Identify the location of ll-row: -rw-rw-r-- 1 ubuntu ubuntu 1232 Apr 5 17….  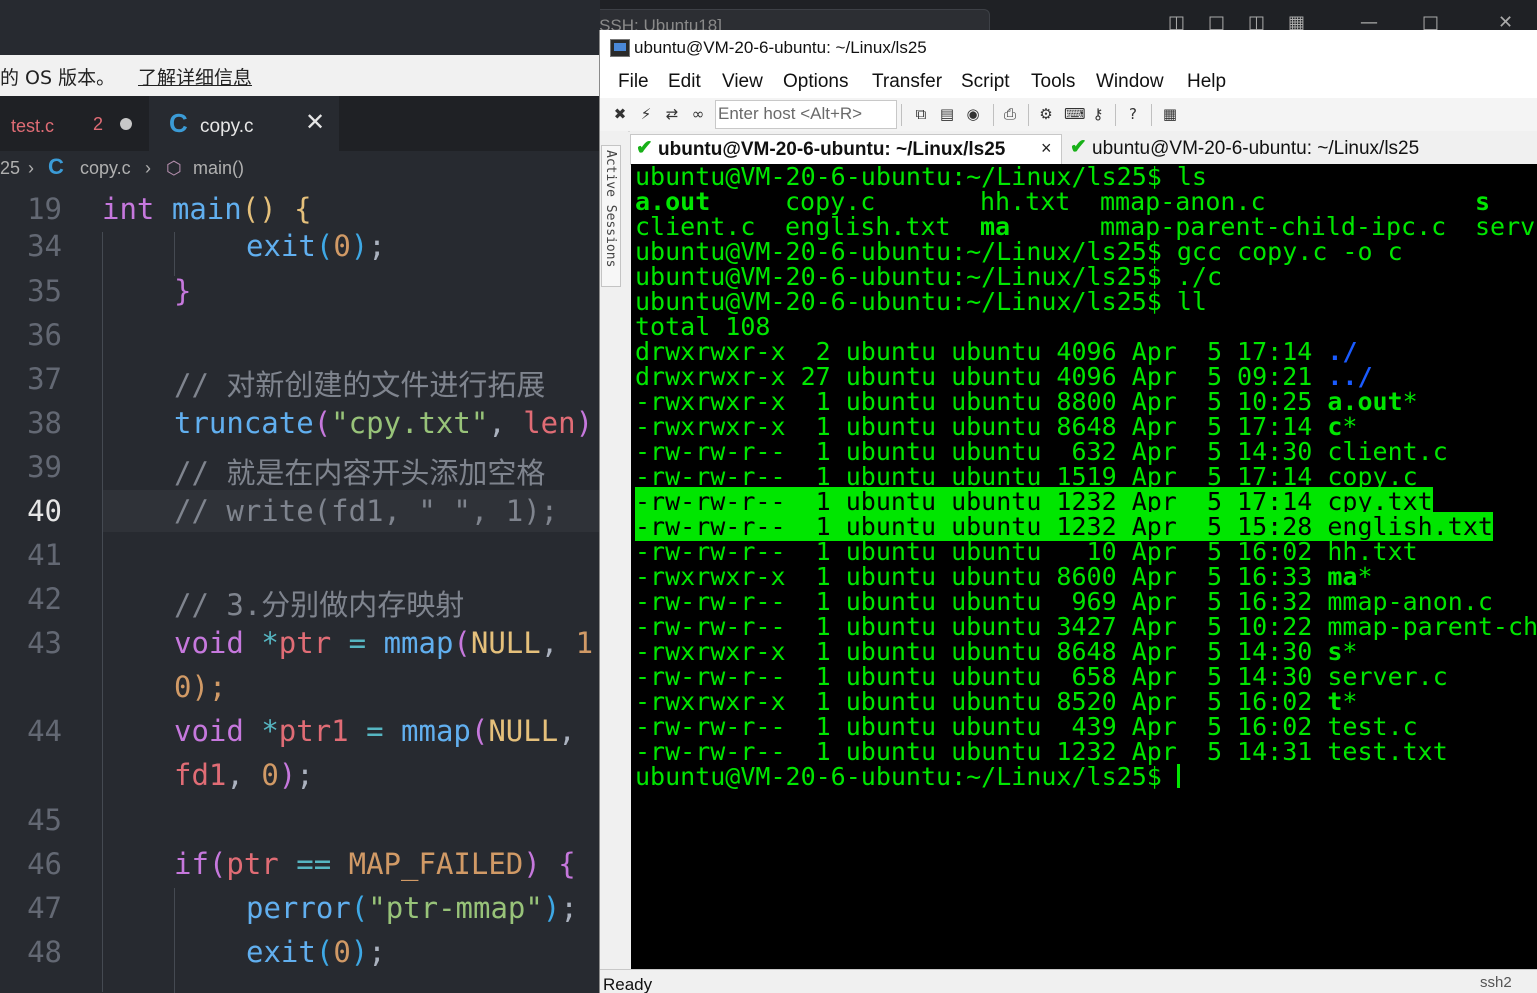
(1034, 501).